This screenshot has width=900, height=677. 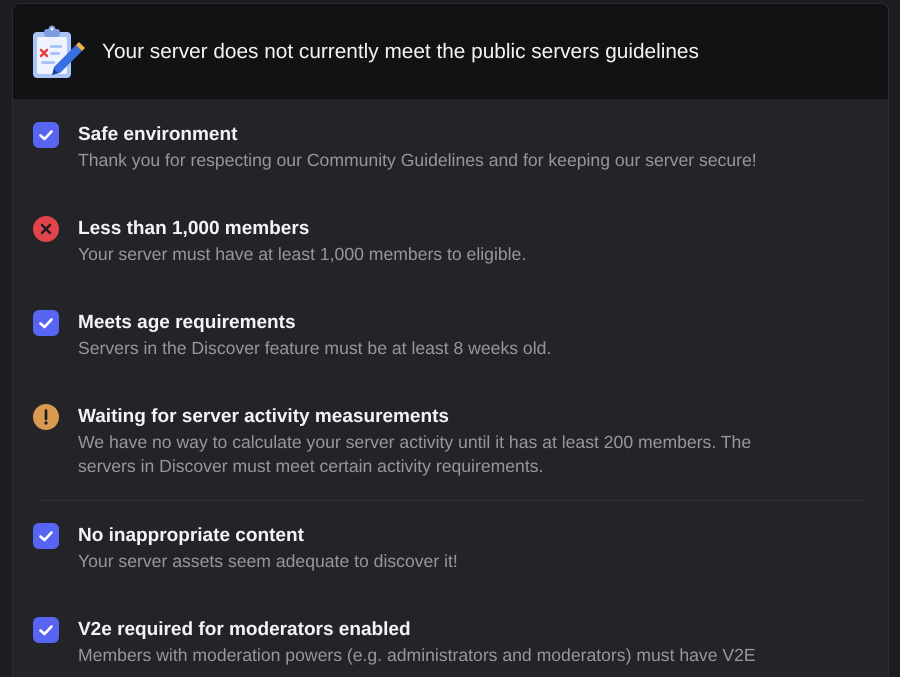 What do you see at coordinates (191, 536) in the screenshot?
I see `requirement-title: No inappropriate content` at bounding box center [191, 536].